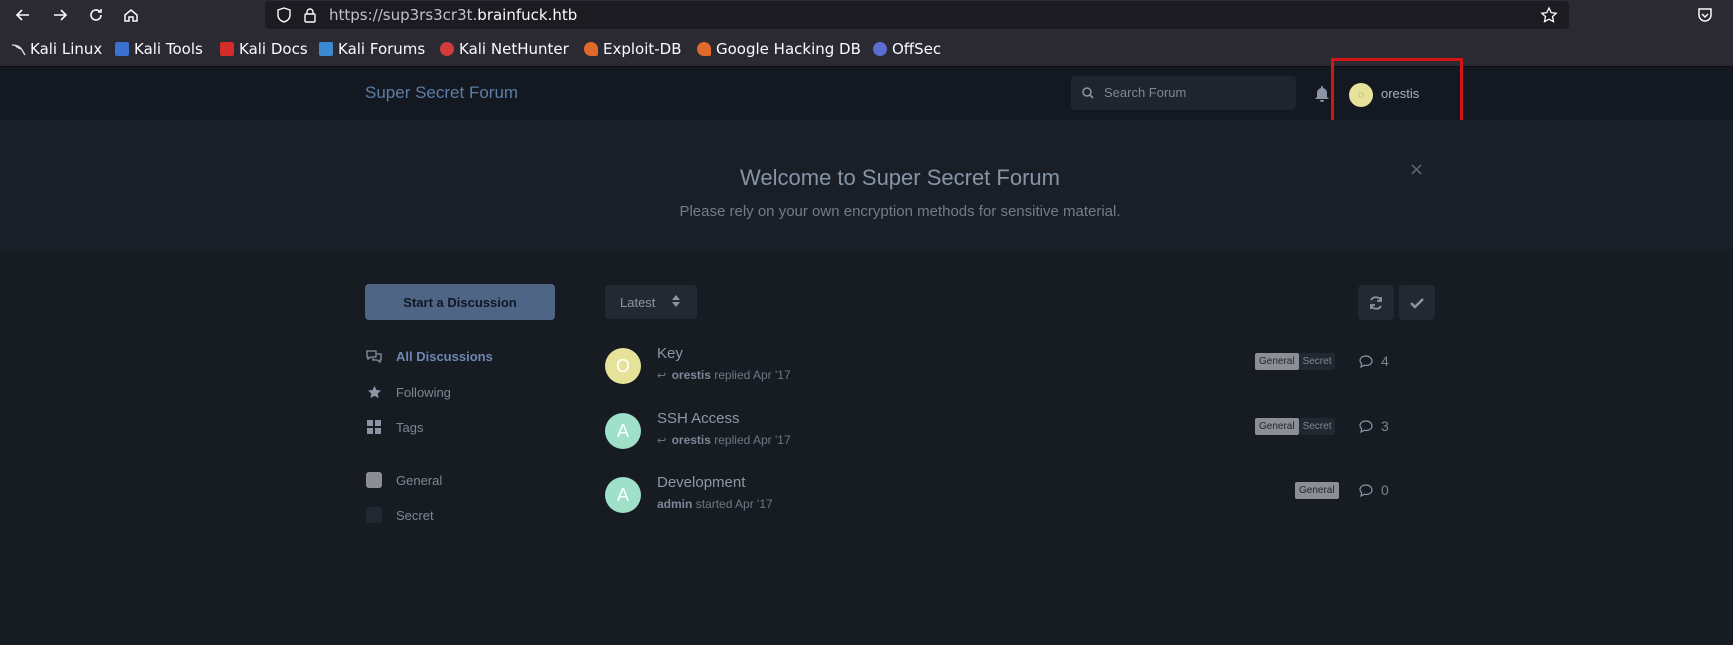 The image size is (1733, 645). I want to click on browser-toolbar: https://sup3rs3cr3t.brainfuck.htb, so click(866, 15).